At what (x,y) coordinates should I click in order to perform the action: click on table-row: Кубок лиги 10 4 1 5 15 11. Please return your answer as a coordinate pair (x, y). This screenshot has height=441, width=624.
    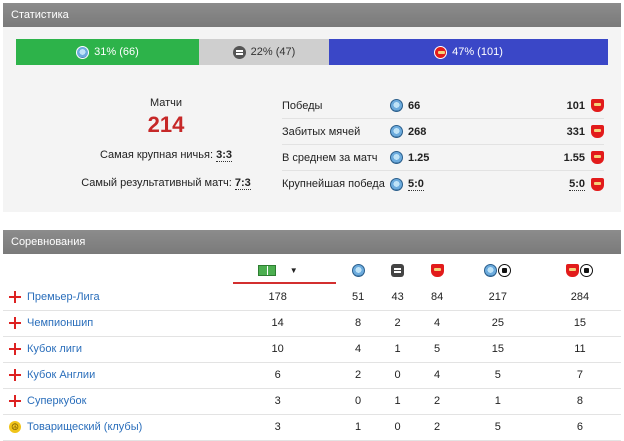
    Looking at the image, I should click on (312, 349).